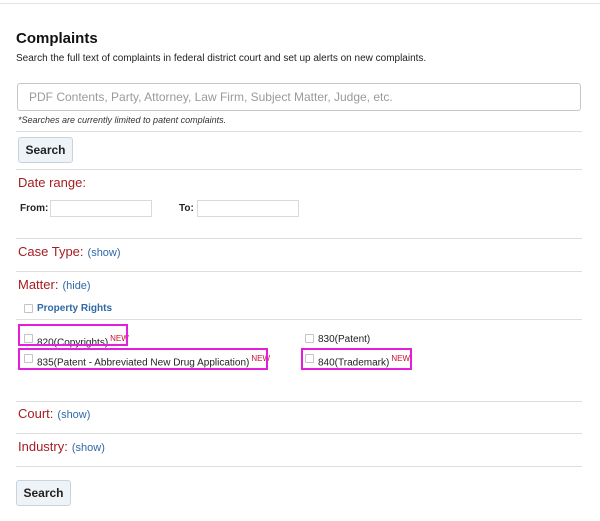 The height and width of the screenshot is (521, 600). What do you see at coordinates (73, 343) in the screenshot?
I see `copyrights-label: 820(Copyrights)` at bounding box center [73, 343].